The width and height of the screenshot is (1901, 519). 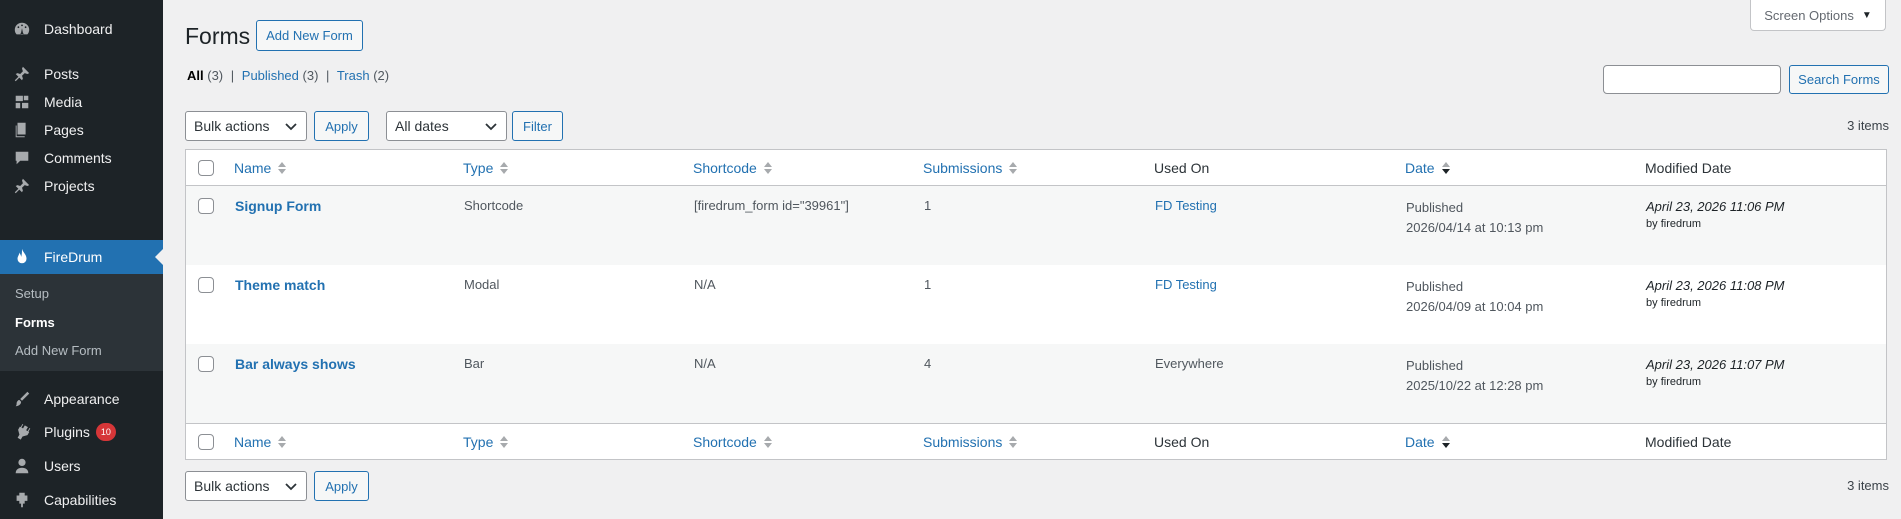 I want to click on chevron-down-icon, so click(x=491, y=127).